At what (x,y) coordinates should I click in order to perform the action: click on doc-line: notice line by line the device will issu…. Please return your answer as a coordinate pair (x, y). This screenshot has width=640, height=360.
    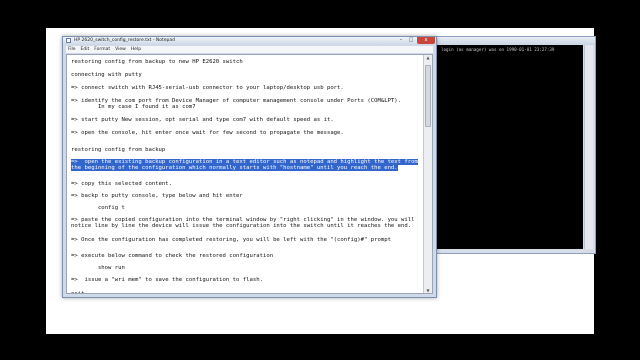
    Looking at the image, I should click on (241, 226).